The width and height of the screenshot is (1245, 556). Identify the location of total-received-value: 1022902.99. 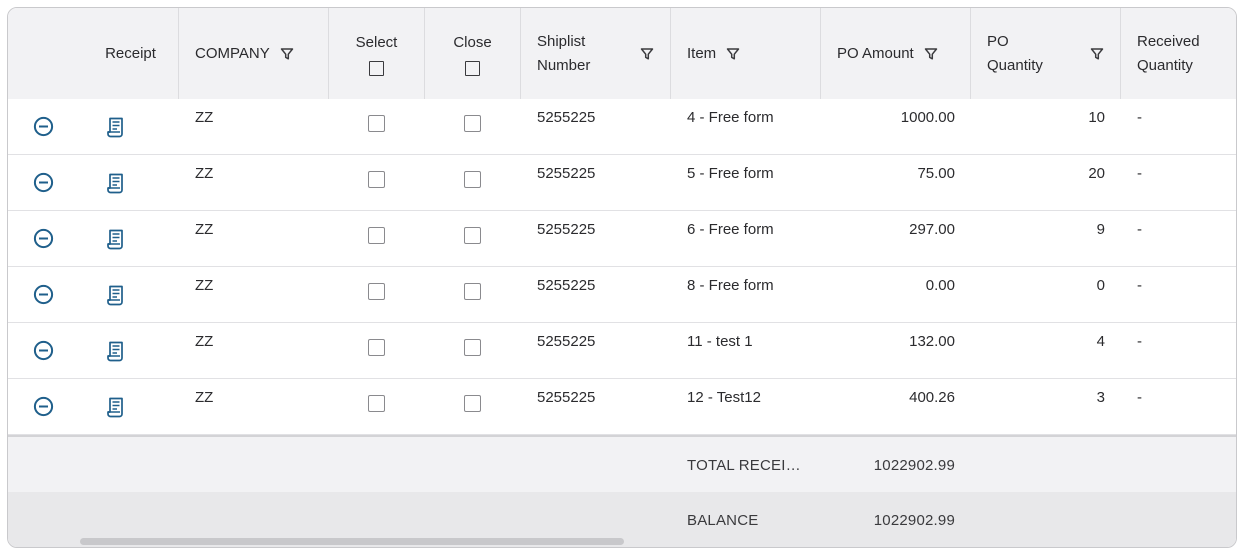
(914, 465).